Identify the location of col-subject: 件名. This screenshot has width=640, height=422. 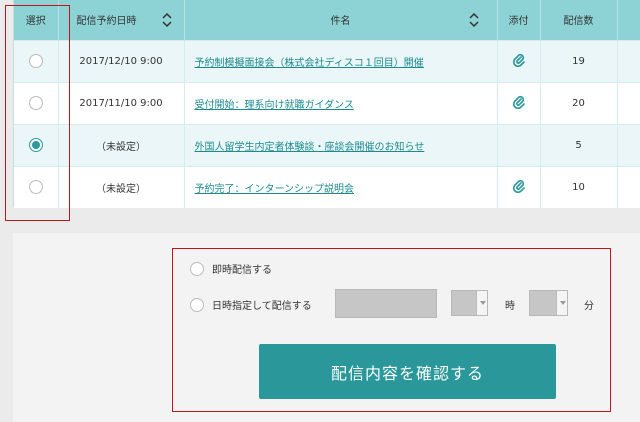
(341, 20).